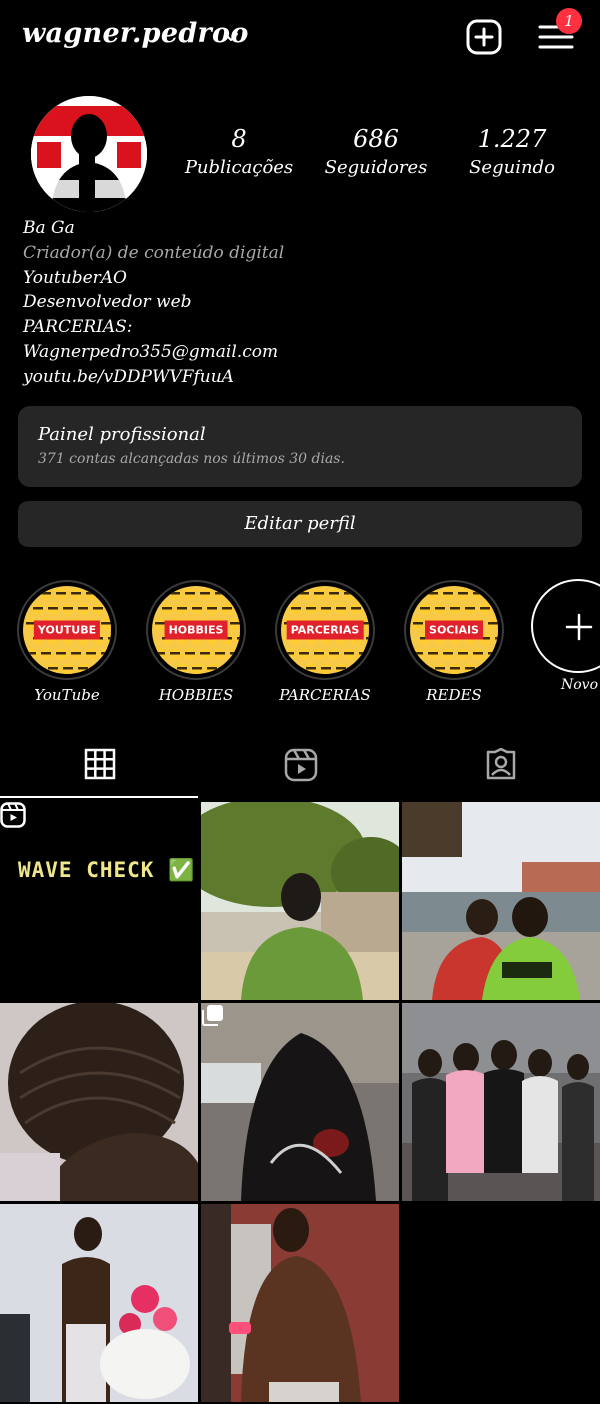 The height and width of the screenshot is (1404, 600). Describe the element at coordinates (579, 627) in the screenshot. I see `plus-icon` at that location.